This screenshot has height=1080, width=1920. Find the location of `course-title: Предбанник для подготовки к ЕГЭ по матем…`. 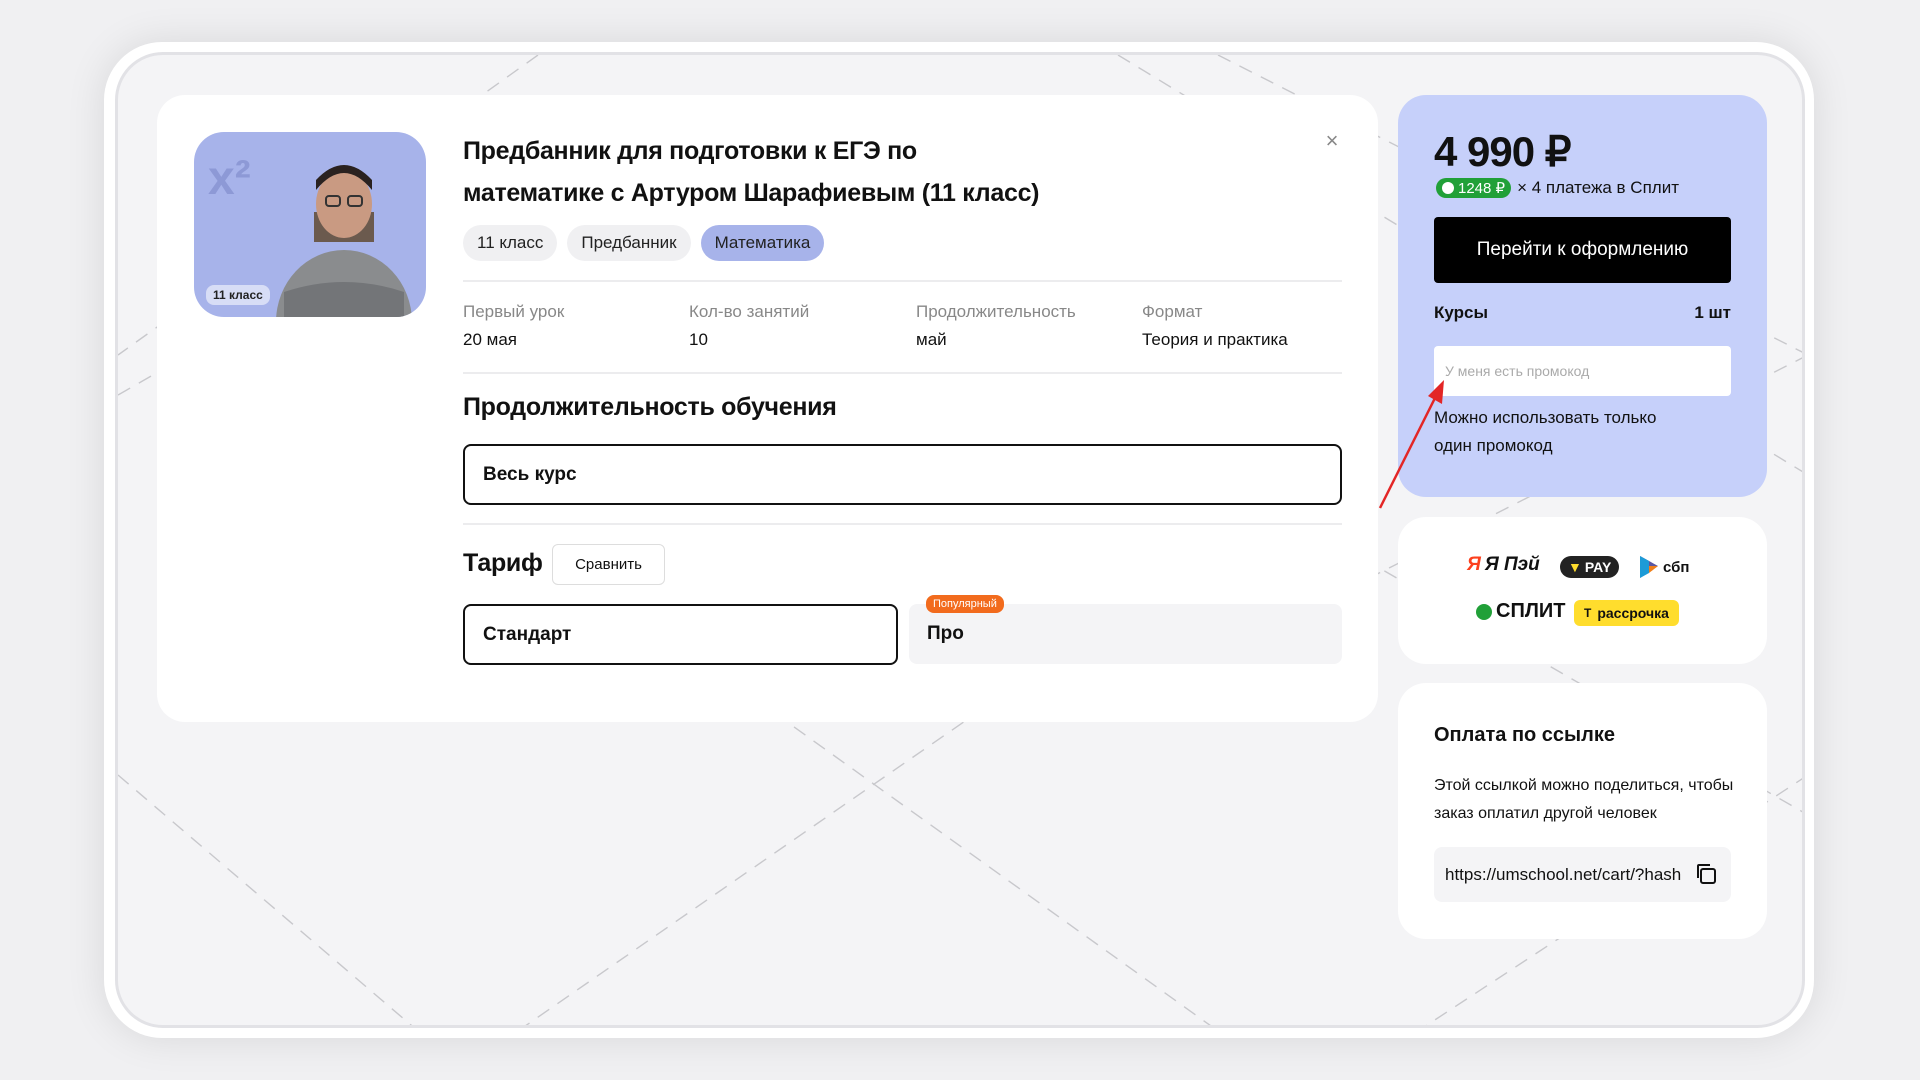

course-title: Предбанник для подготовки к ЕГЭ по матем… is located at coordinates (751, 172).